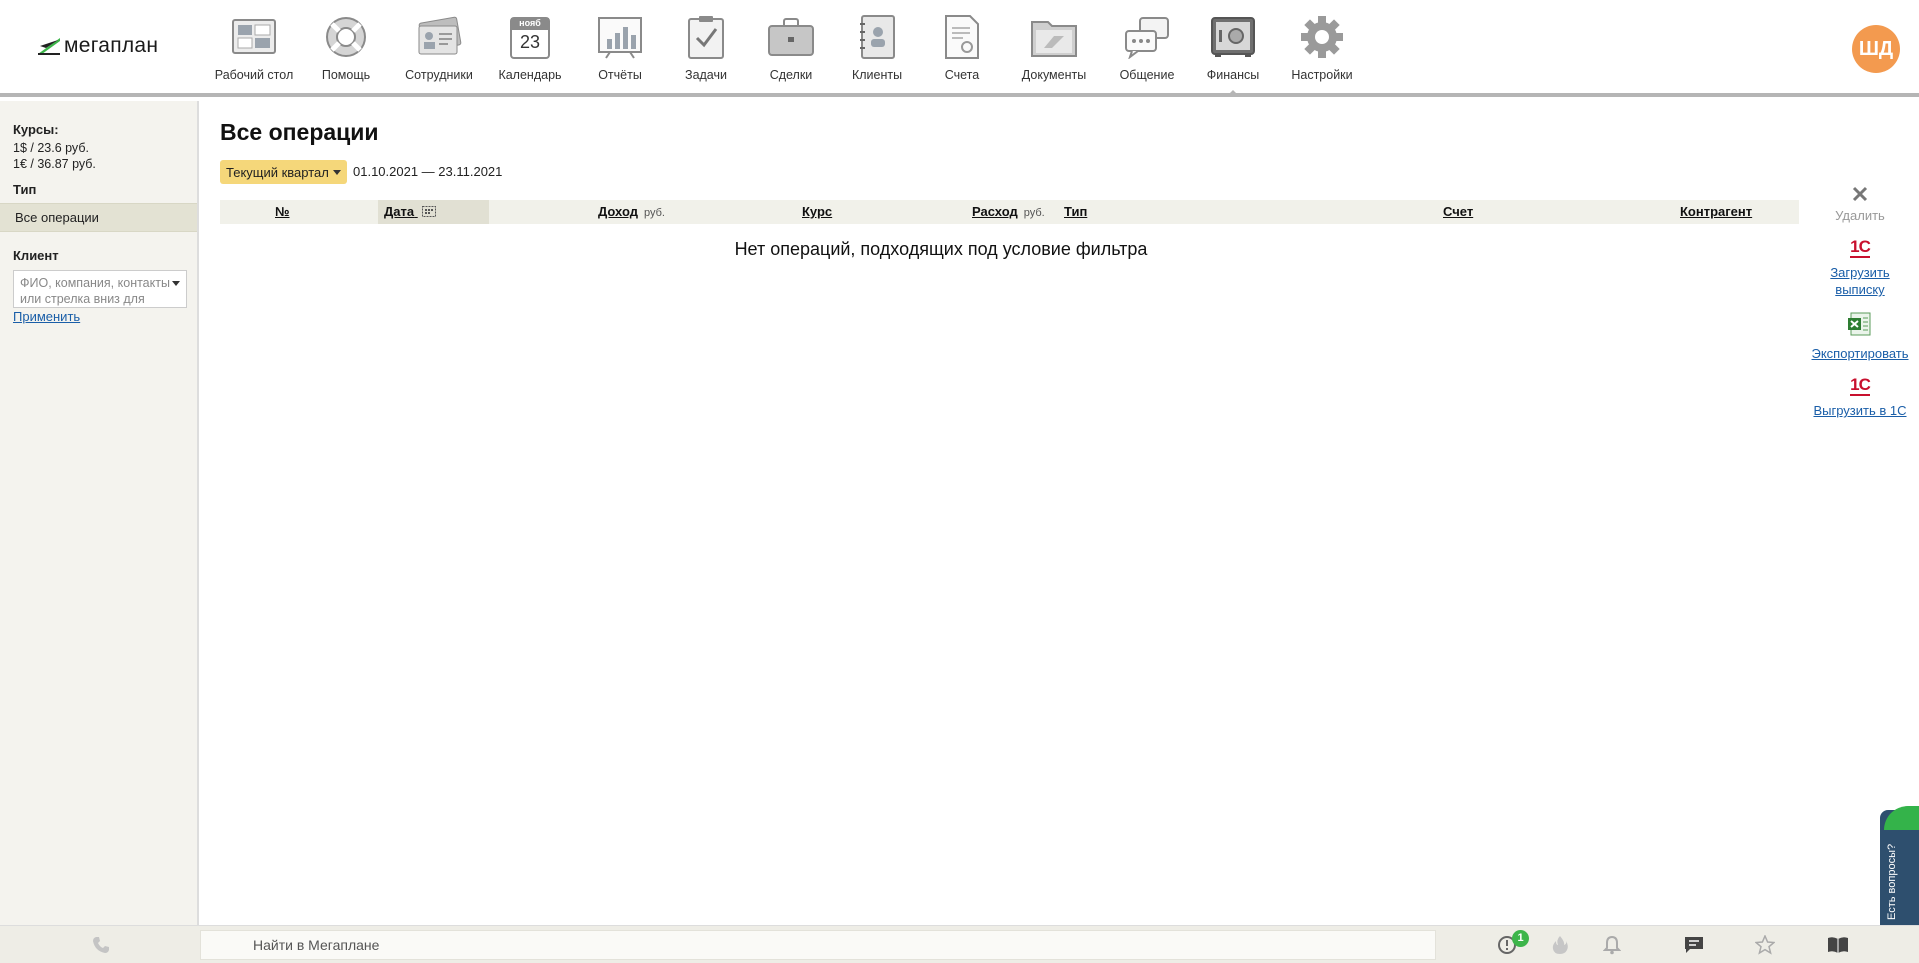 The image size is (1919, 963). What do you see at coordinates (1233, 37) in the screenshot?
I see `safe-icon` at bounding box center [1233, 37].